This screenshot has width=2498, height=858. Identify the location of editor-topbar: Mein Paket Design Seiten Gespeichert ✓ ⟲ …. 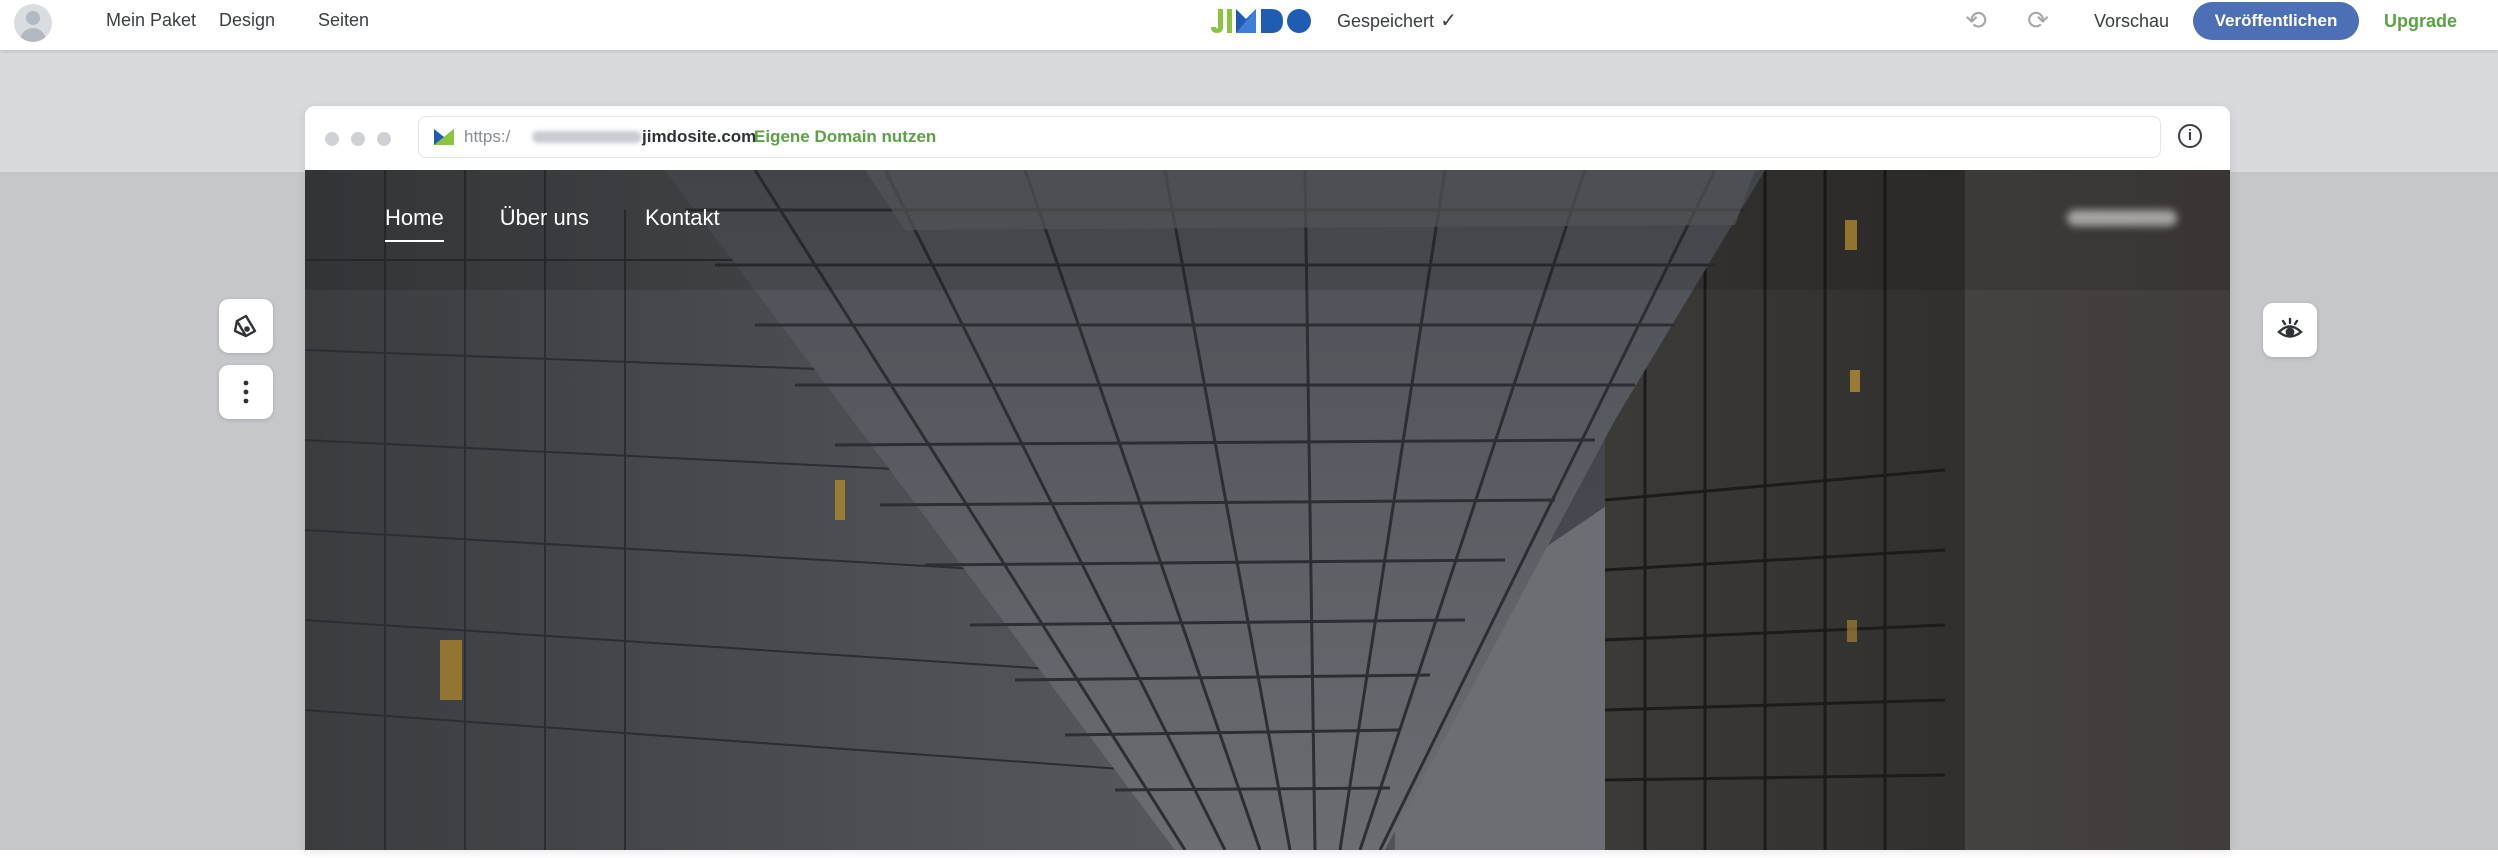
(1249, 25).